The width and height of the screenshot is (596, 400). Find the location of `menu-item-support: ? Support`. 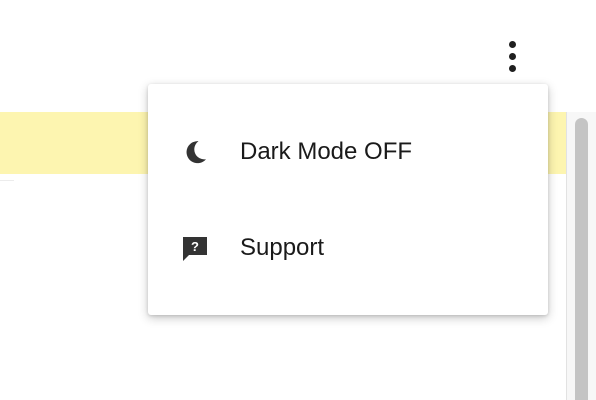

menu-item-support: ? Support is located at coordinates (348, 248).